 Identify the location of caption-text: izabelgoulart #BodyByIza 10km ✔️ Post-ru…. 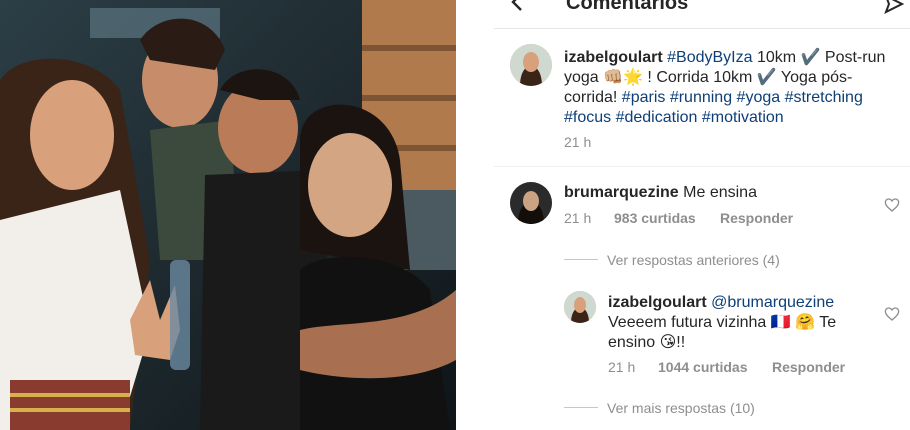
(729, 88).